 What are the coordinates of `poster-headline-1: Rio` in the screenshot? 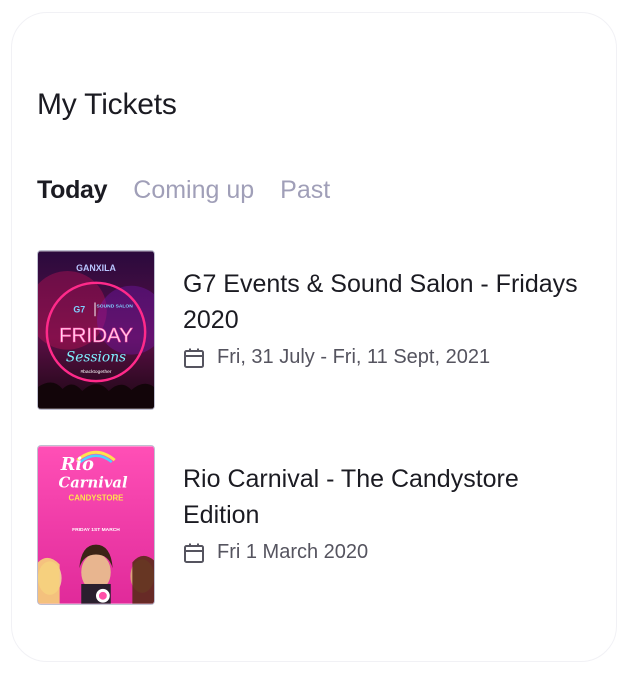 It's located at (77, 464).